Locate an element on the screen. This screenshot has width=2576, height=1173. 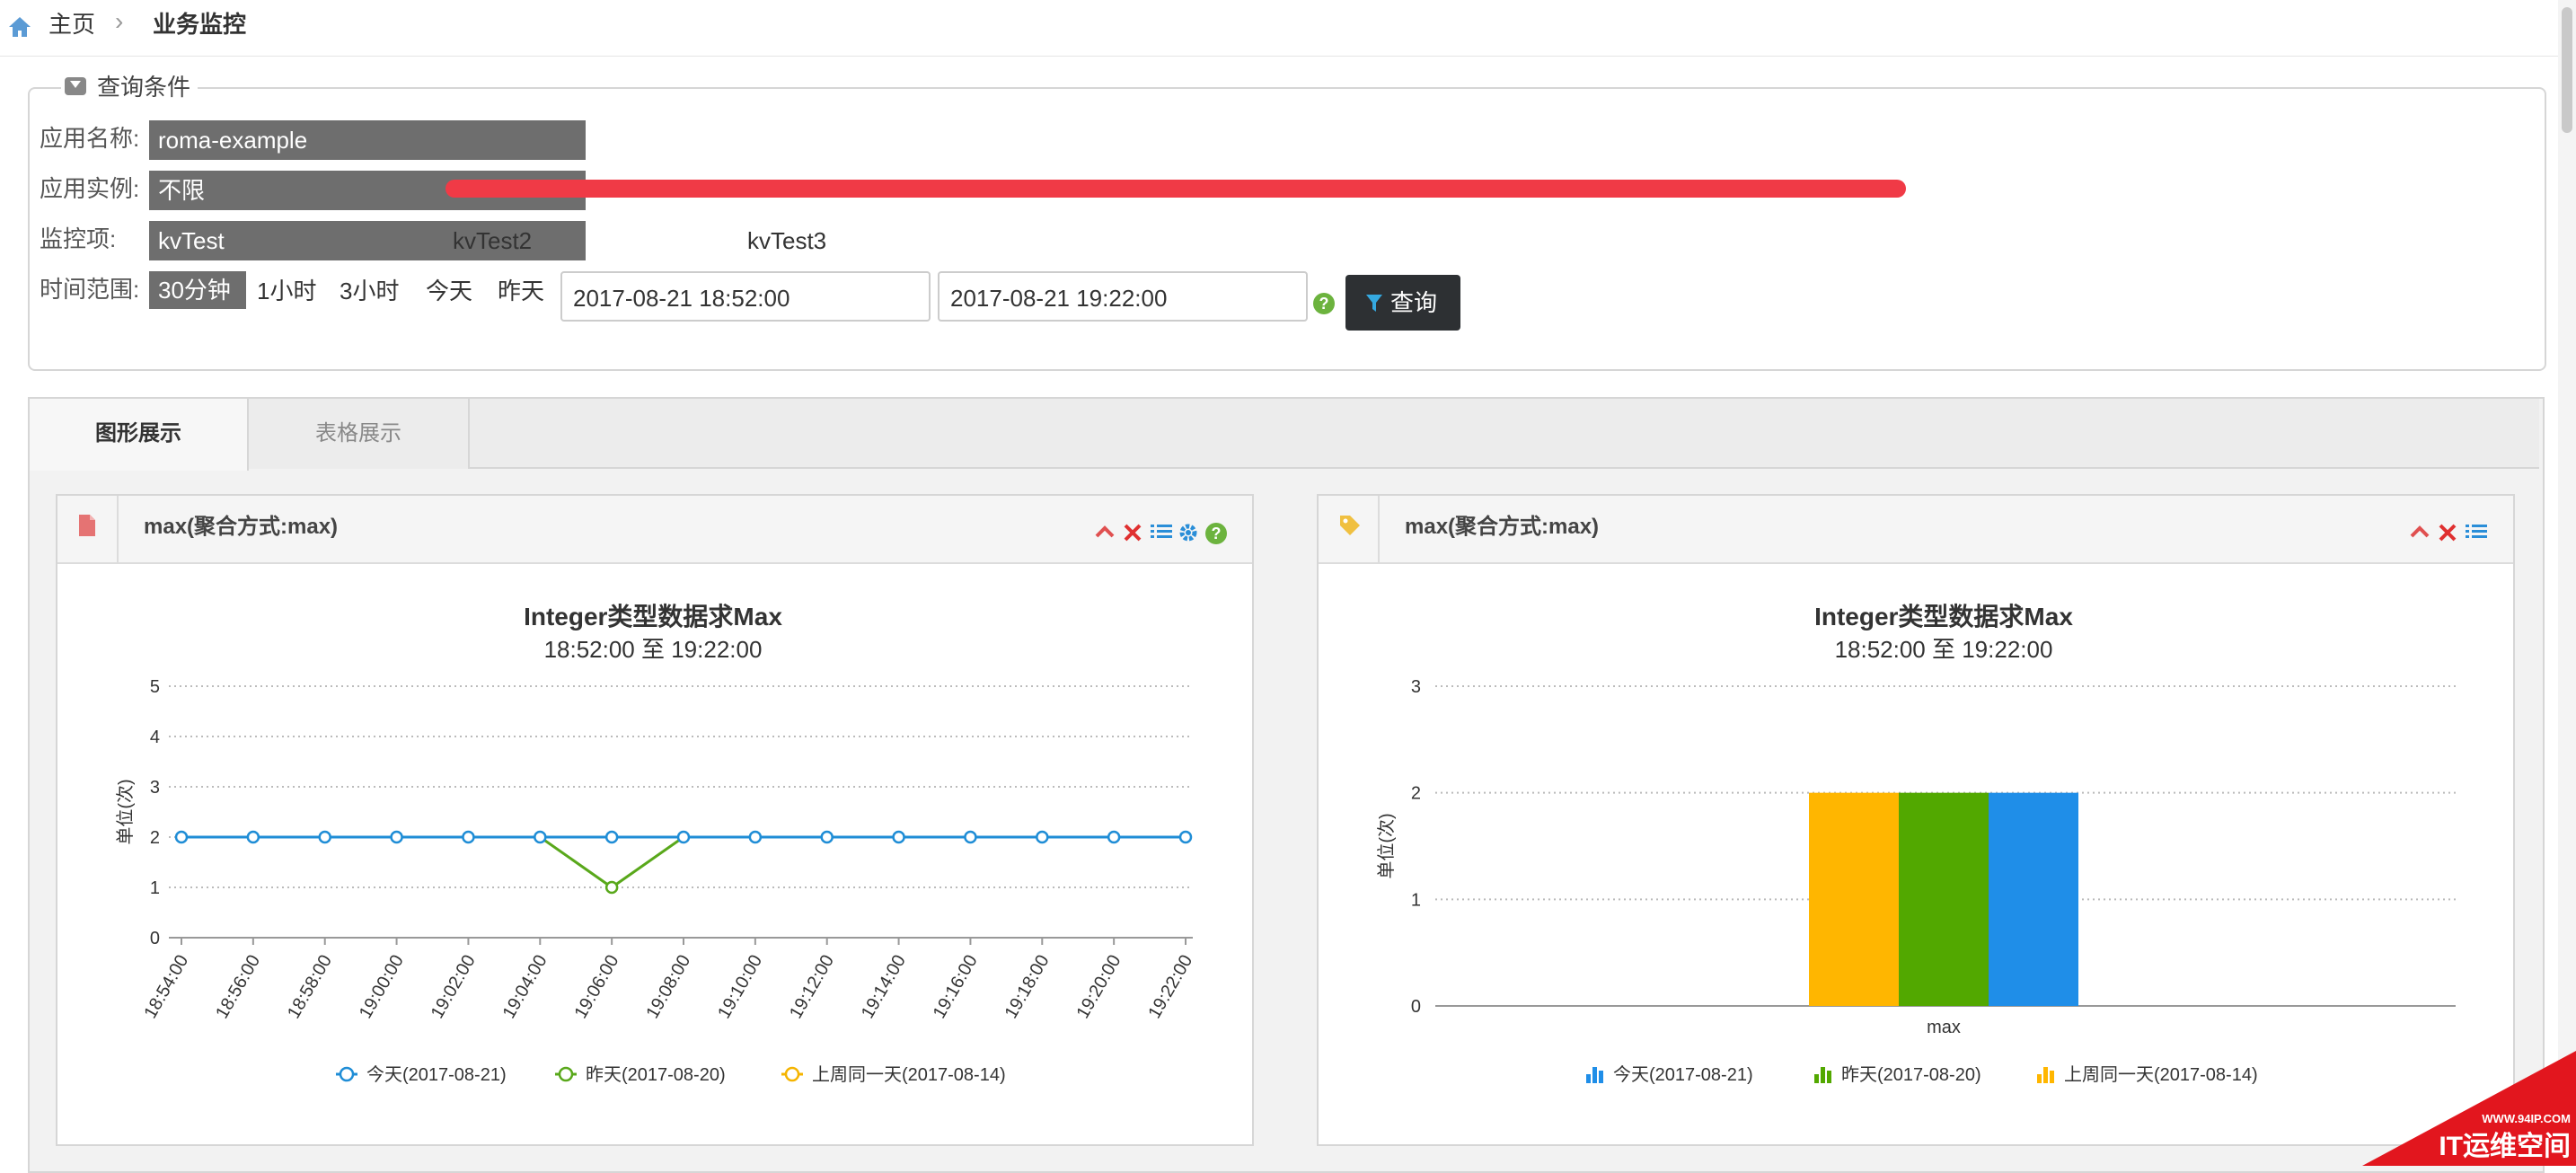
breadcrumb-home-link: 主页 is located at coordinates (72, 24).